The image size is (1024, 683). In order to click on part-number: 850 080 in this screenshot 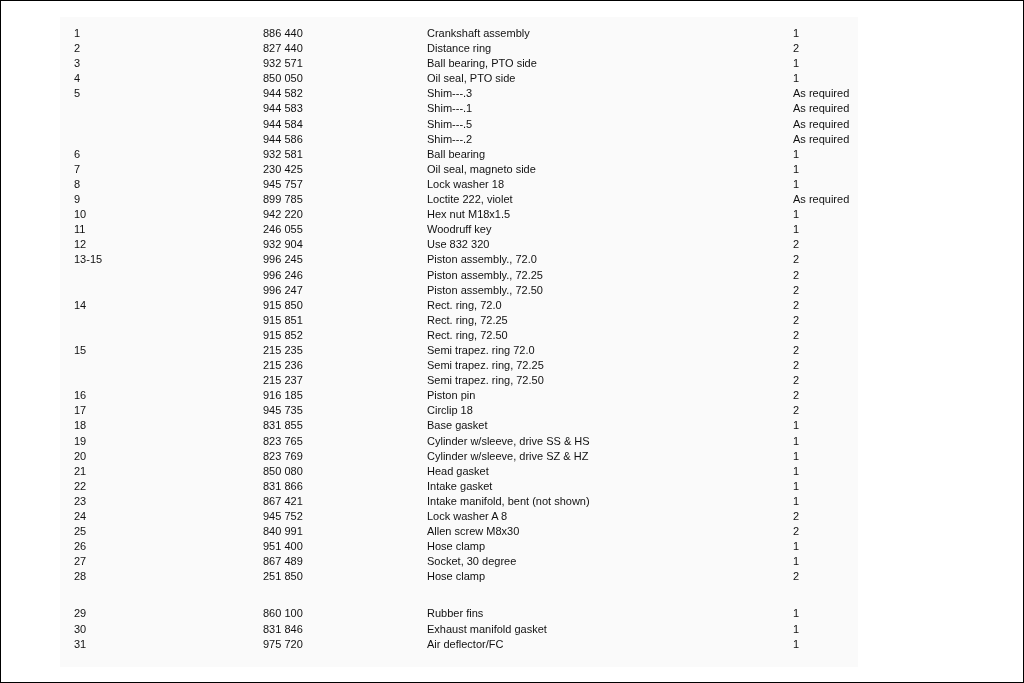, I will do `click(283, 471)`.